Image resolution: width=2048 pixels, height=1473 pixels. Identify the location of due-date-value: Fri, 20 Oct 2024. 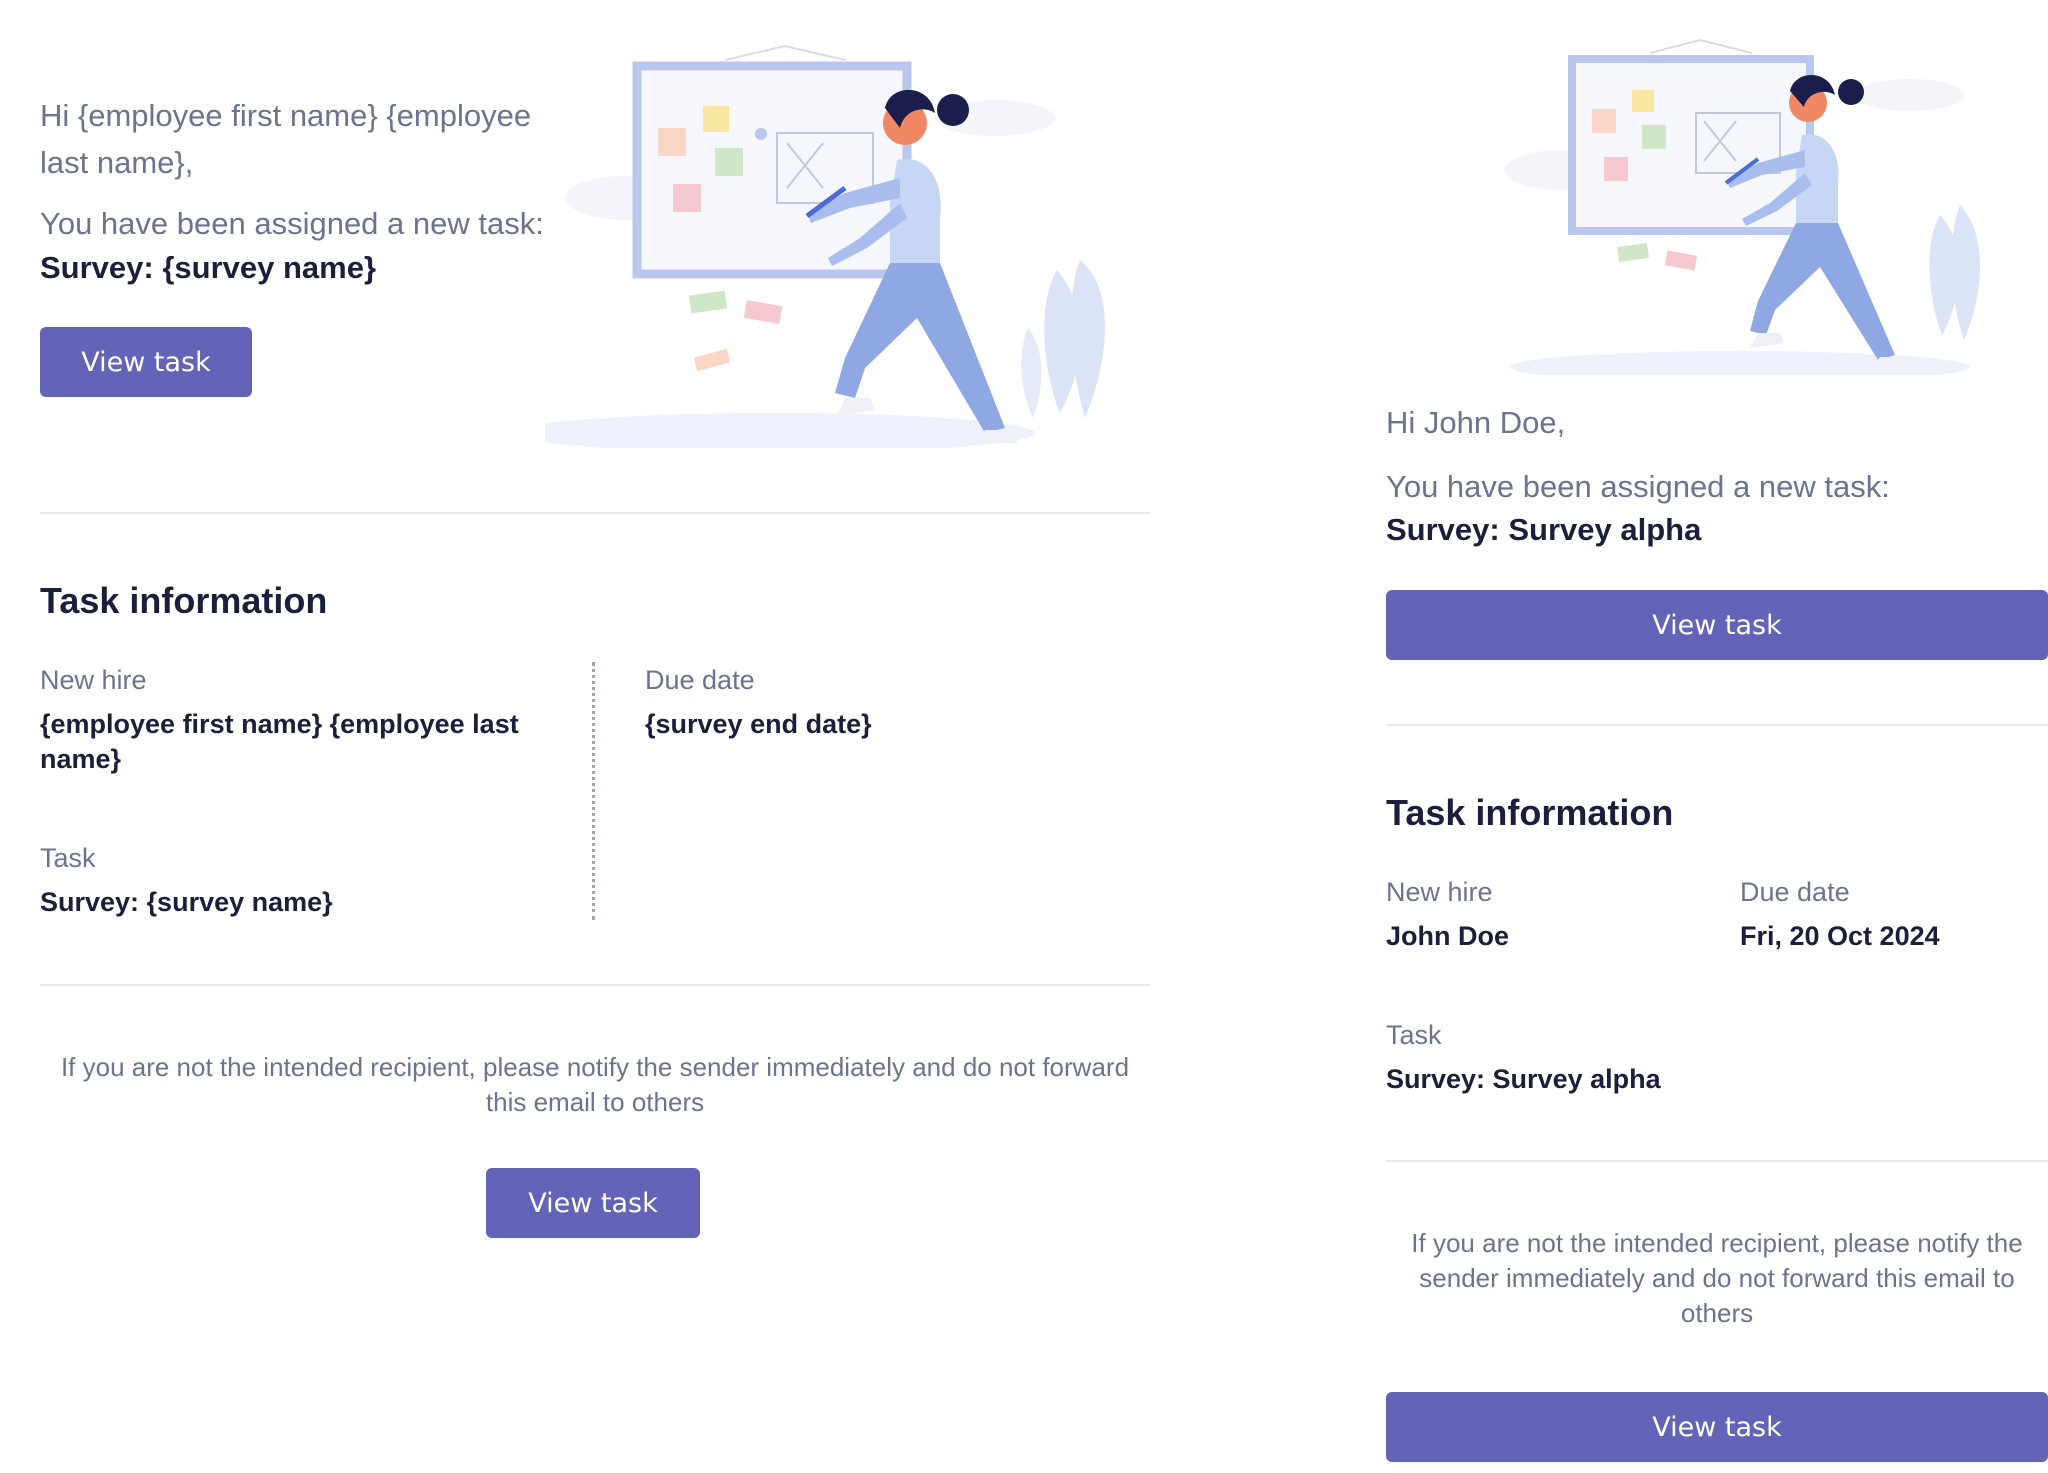
(1840, 936).